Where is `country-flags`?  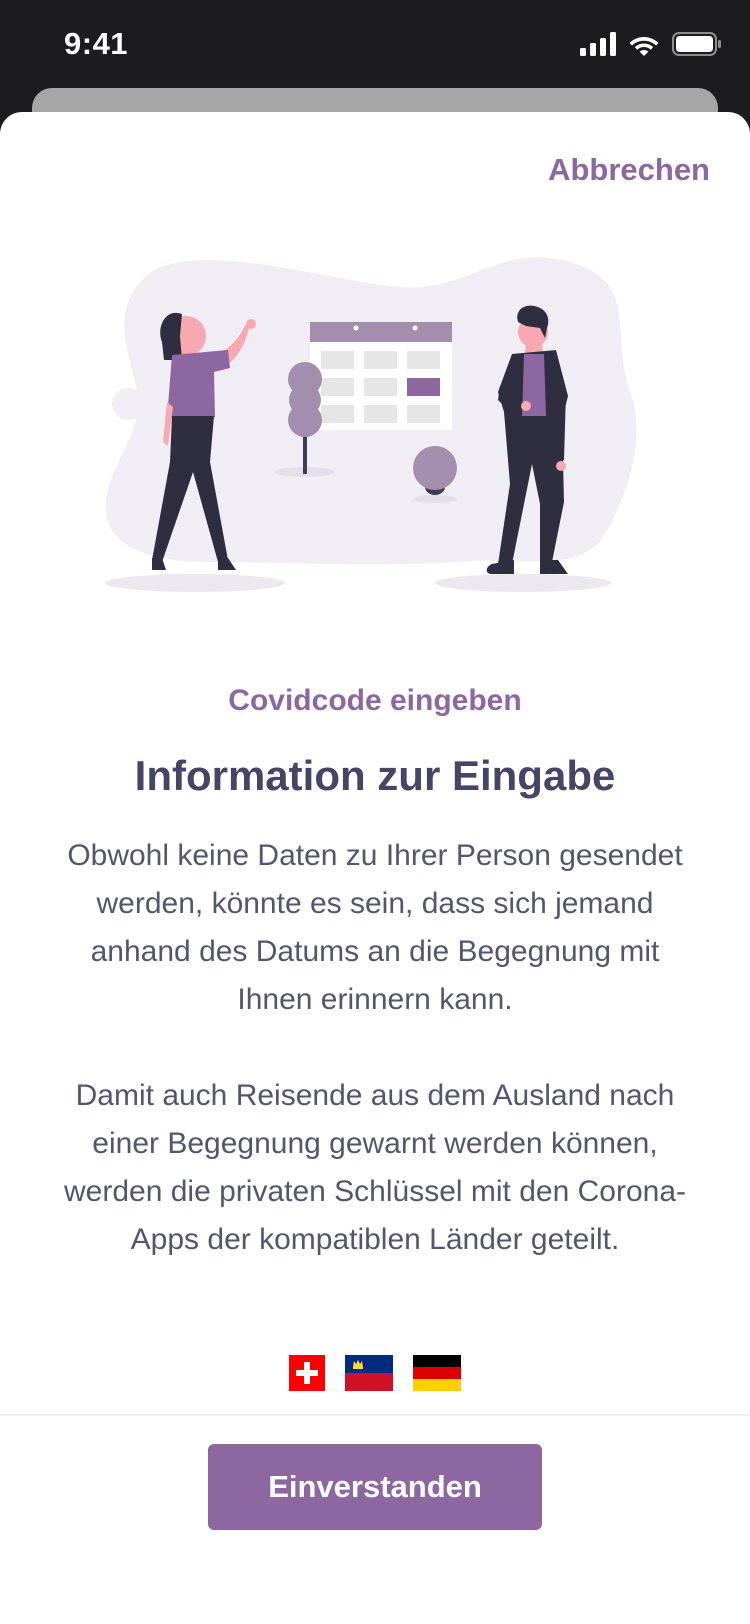
country-flags is located at coordinates (375, 1373).